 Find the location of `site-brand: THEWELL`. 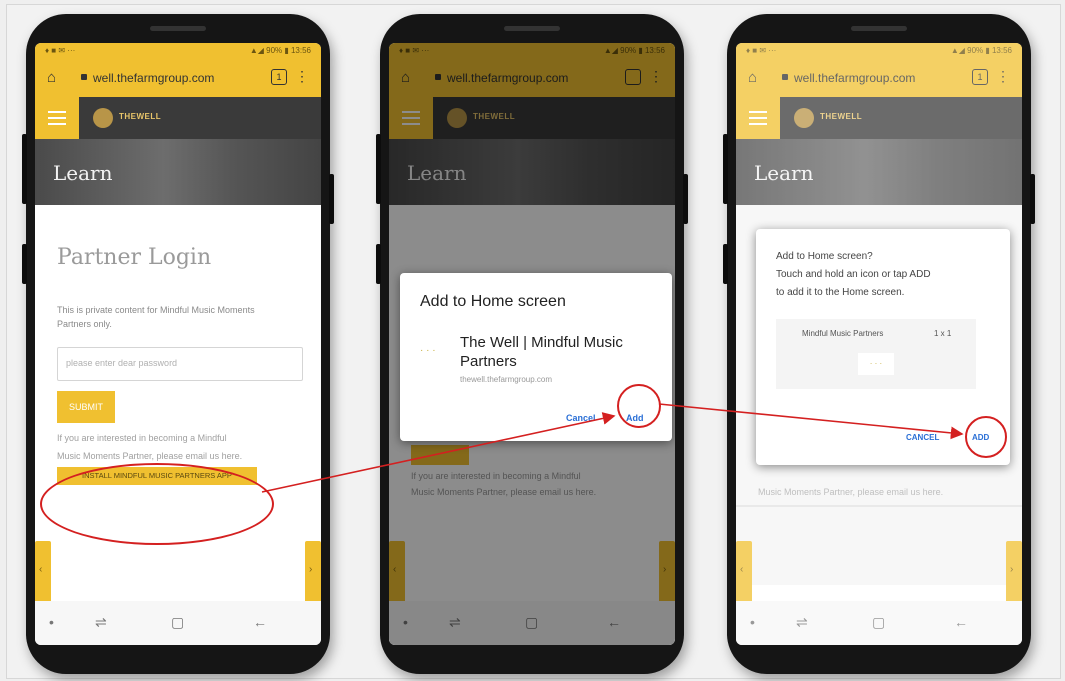

site-brand: THEWELL is located at coordinates (140, 116).